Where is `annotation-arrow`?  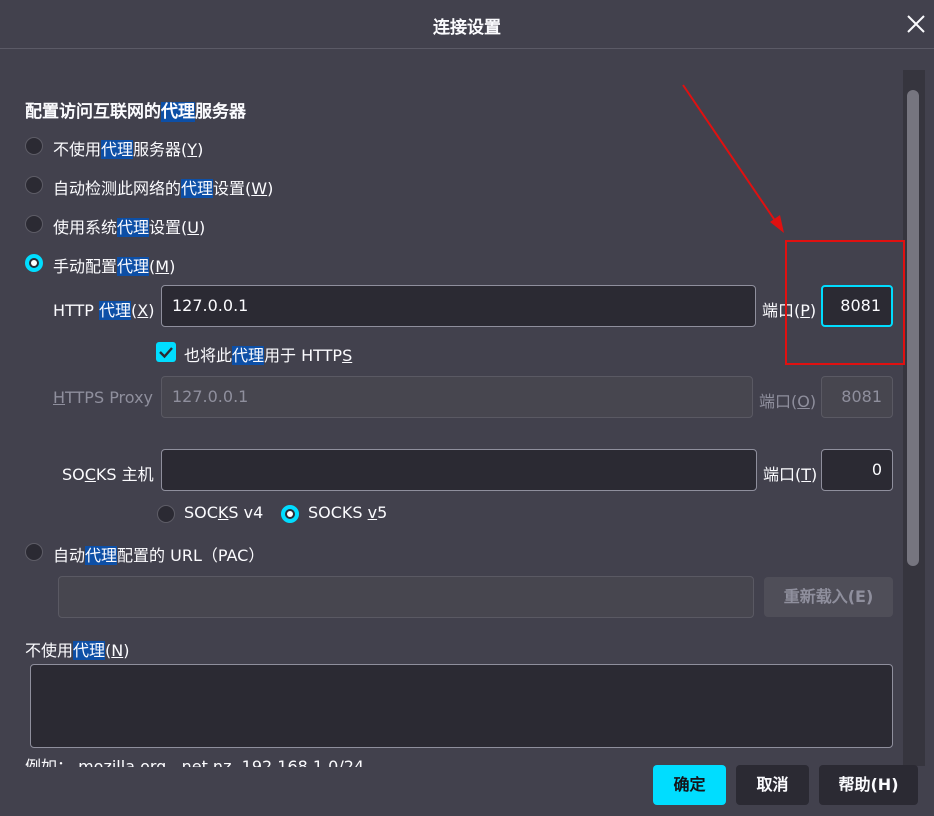 annotation-arrow is located at coordinates (733, 158).